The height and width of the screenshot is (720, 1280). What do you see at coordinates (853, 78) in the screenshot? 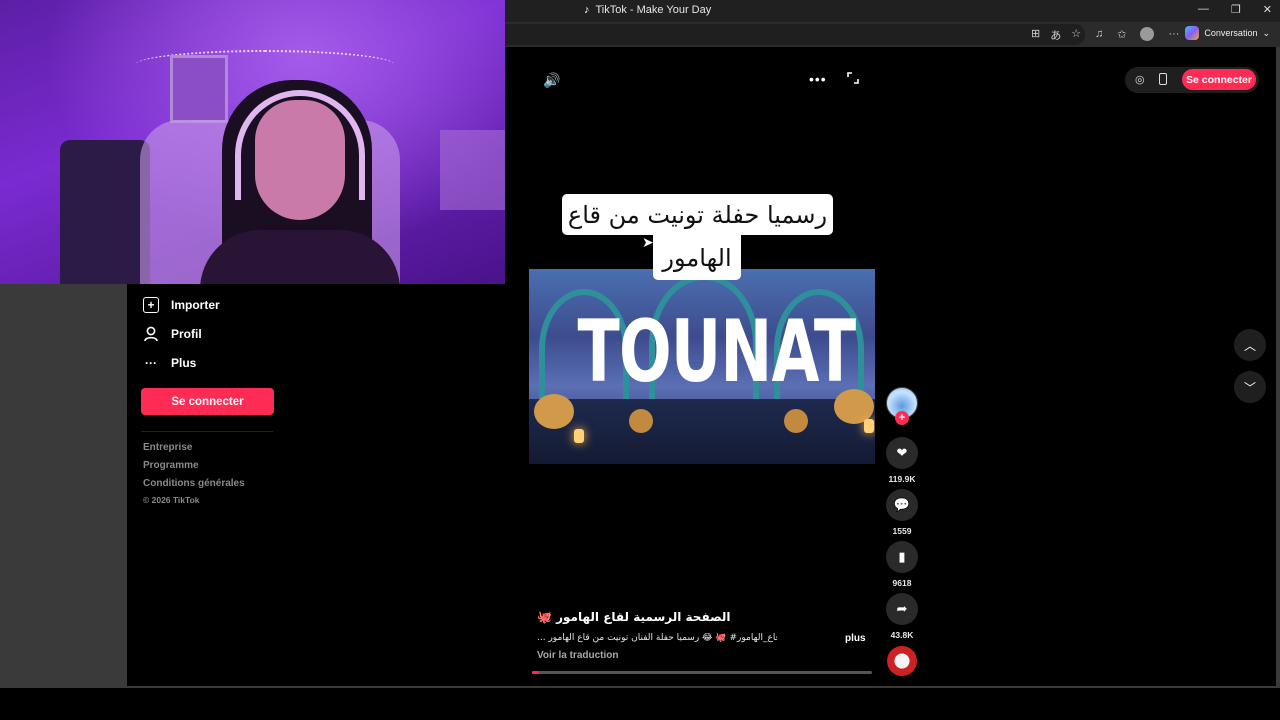
I see `fullscreen-icon` at bounding box center [853, 78].